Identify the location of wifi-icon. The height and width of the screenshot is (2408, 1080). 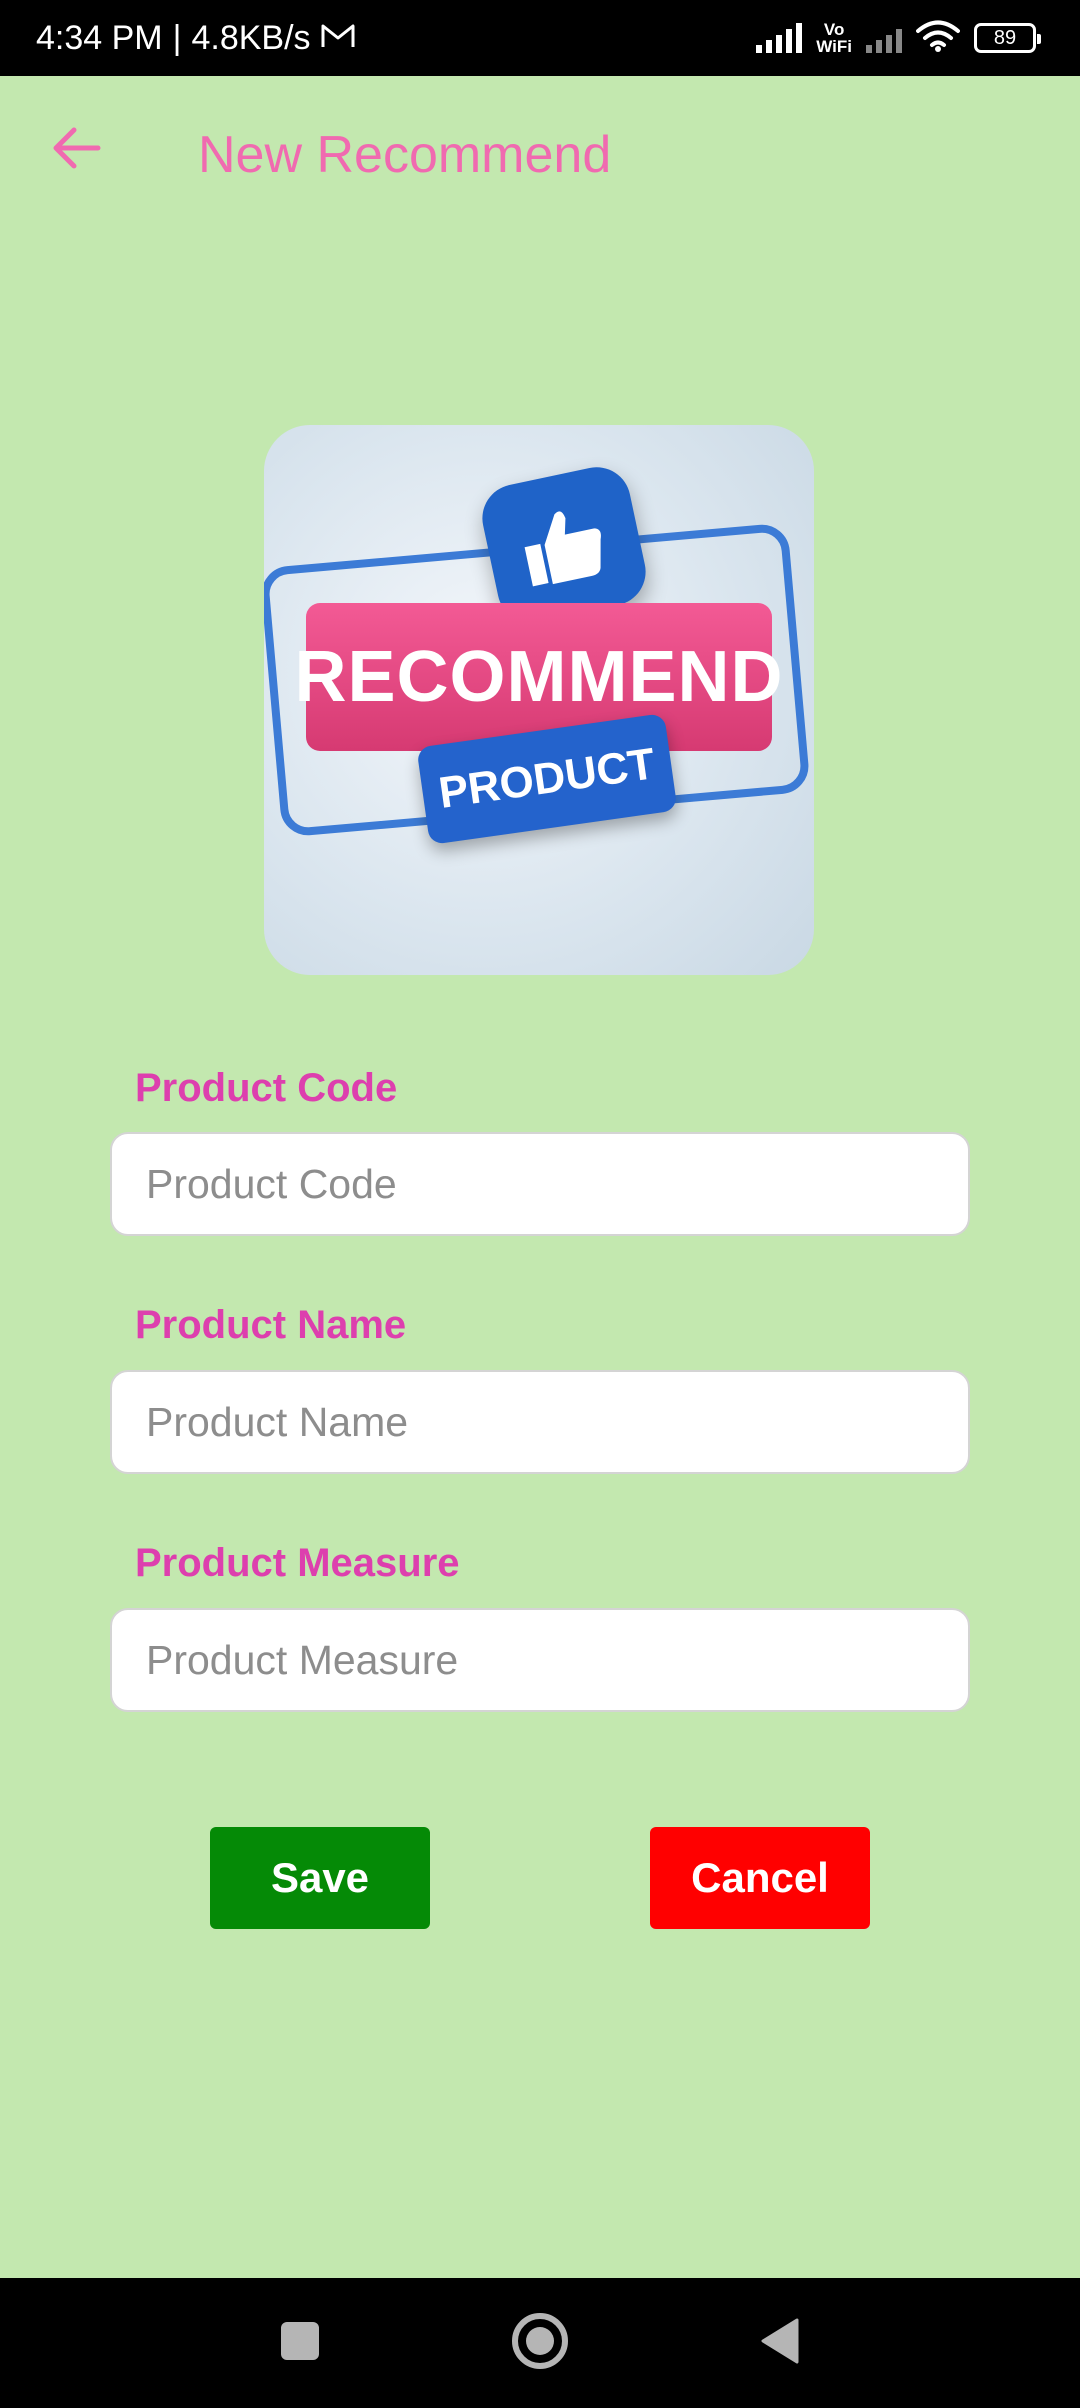
(938, 38).